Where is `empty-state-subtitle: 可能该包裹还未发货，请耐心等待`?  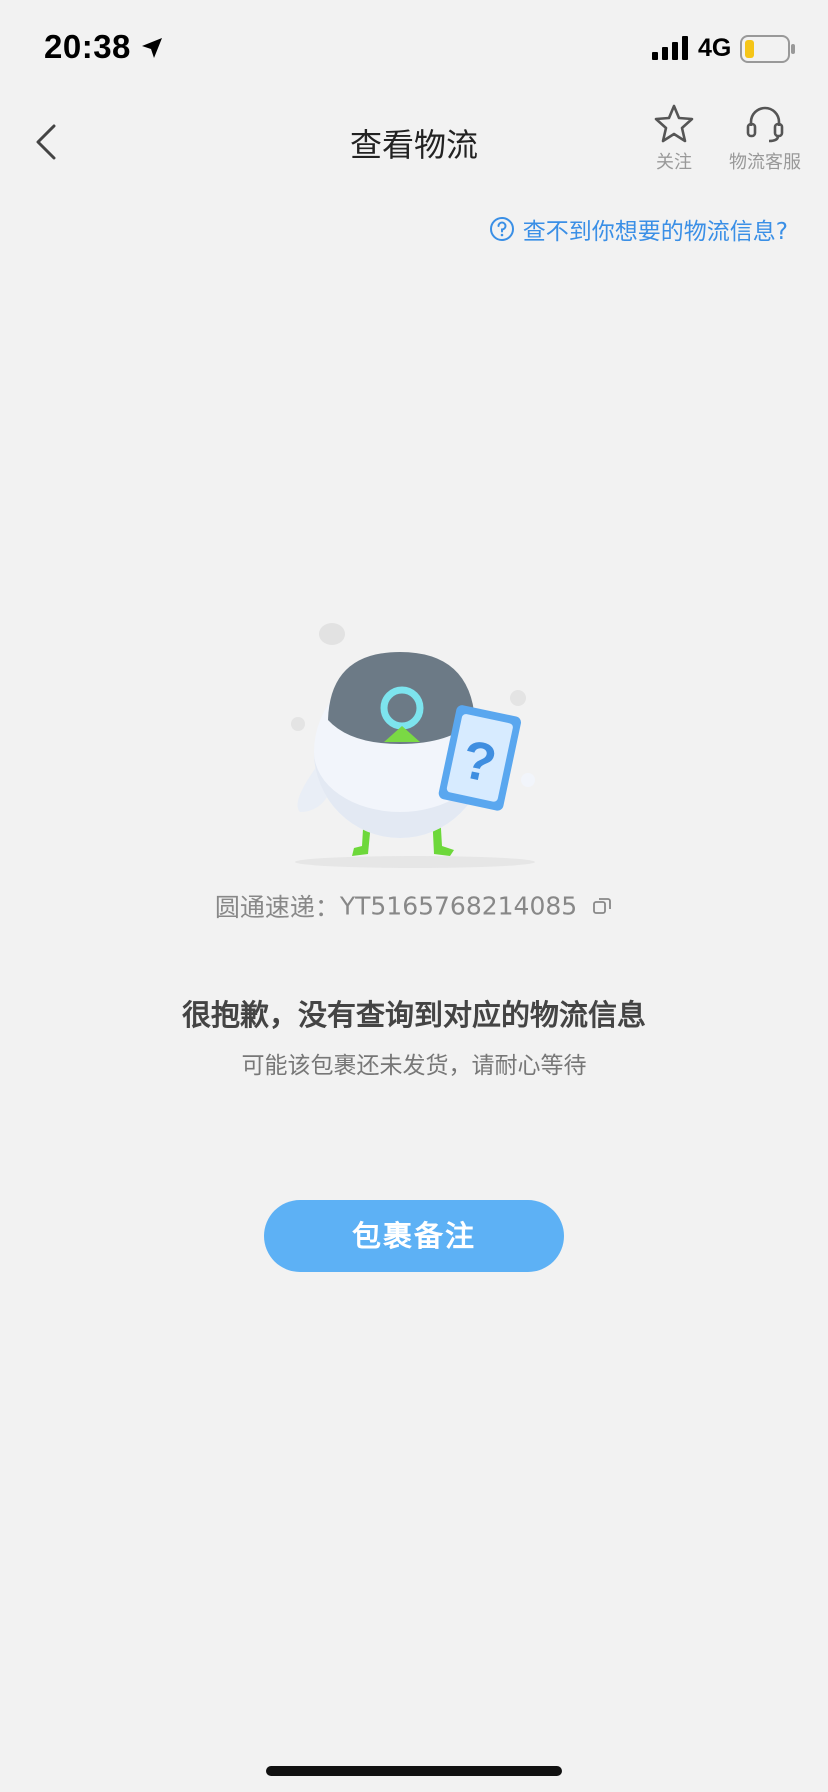 empty-state-subtitle: 可能该包裹还未发货，请耐心等待 is located at coordinates (414, 1066).